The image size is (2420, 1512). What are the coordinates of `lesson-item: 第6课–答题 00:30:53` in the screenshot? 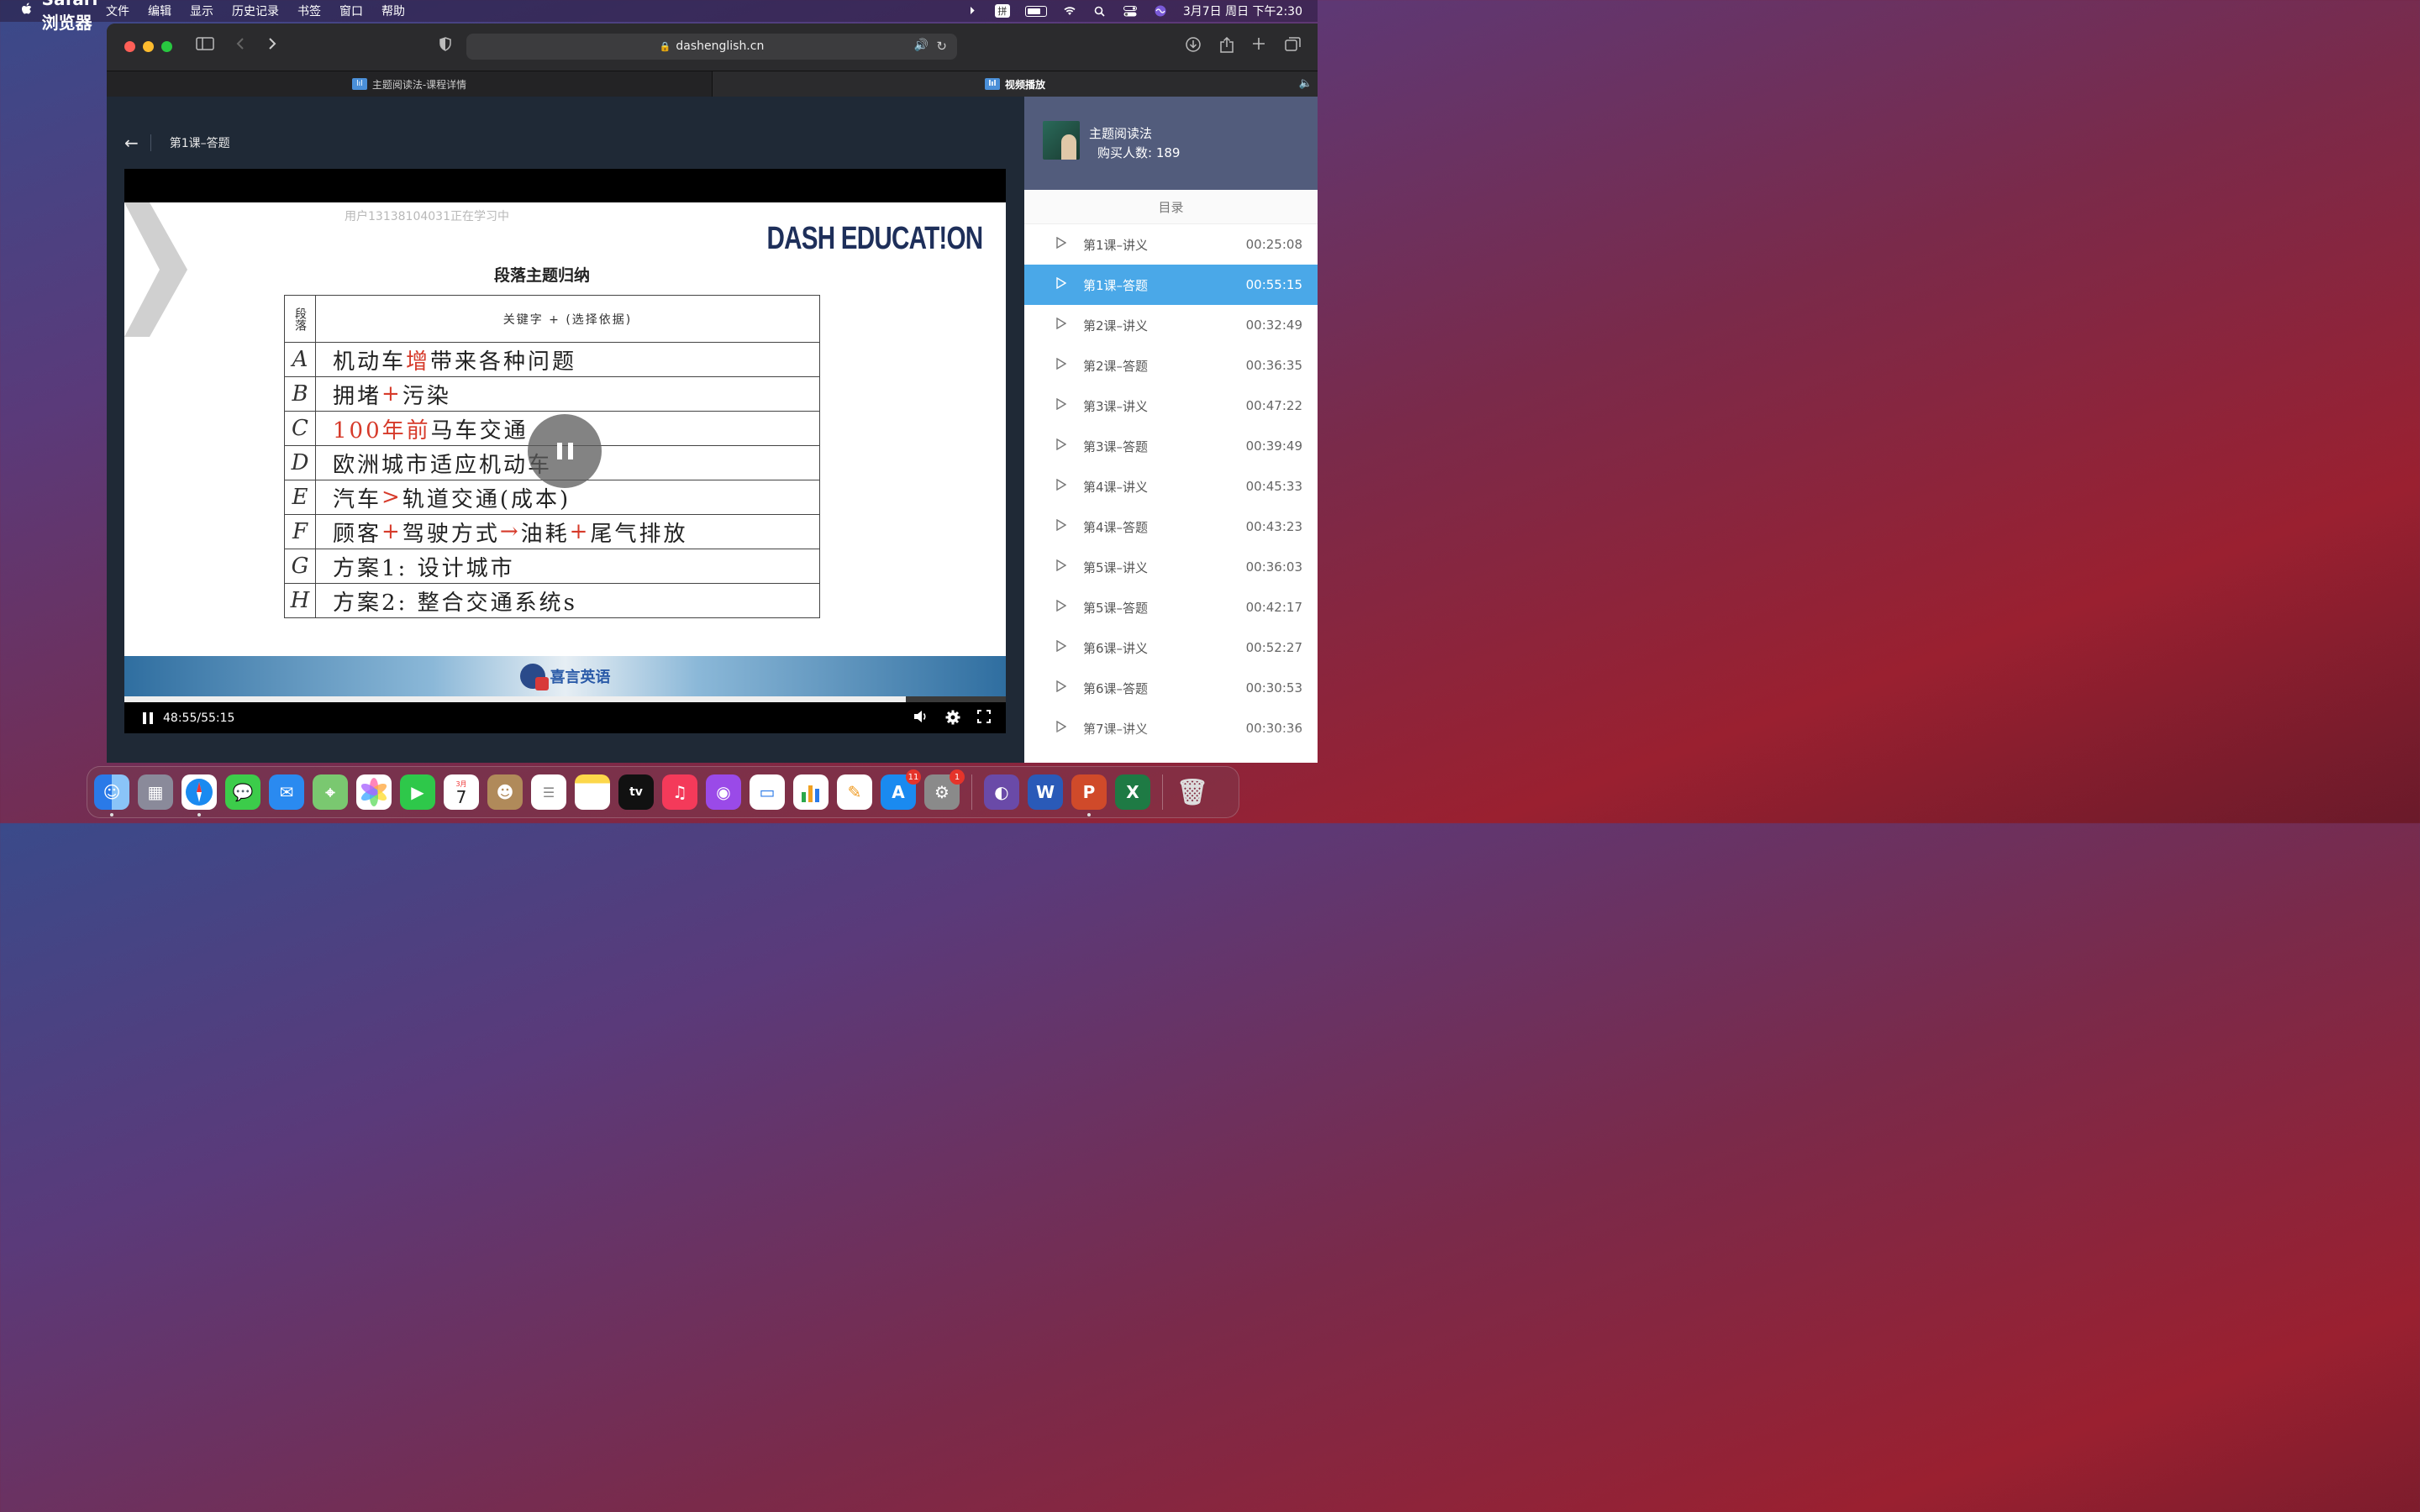 It's located at (1171, 688).